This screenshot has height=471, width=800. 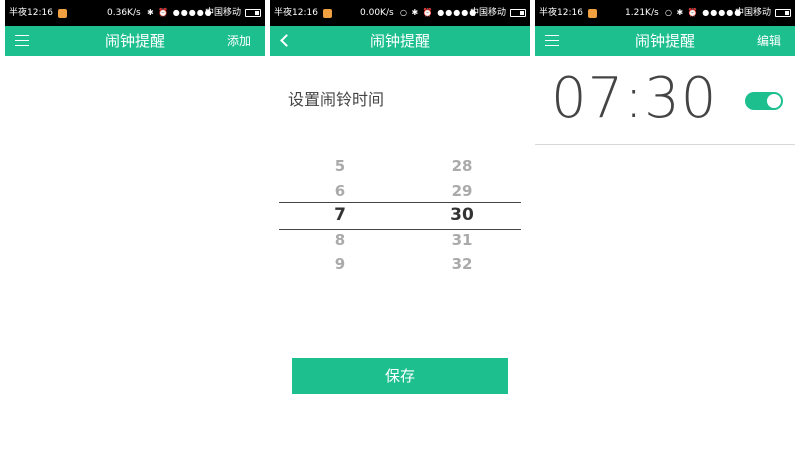 I want to click on status-bar: 半夜12:16 0.36K/s ✱ ⏰ ●●●●● 中国移动, so click(x=135, y=13).